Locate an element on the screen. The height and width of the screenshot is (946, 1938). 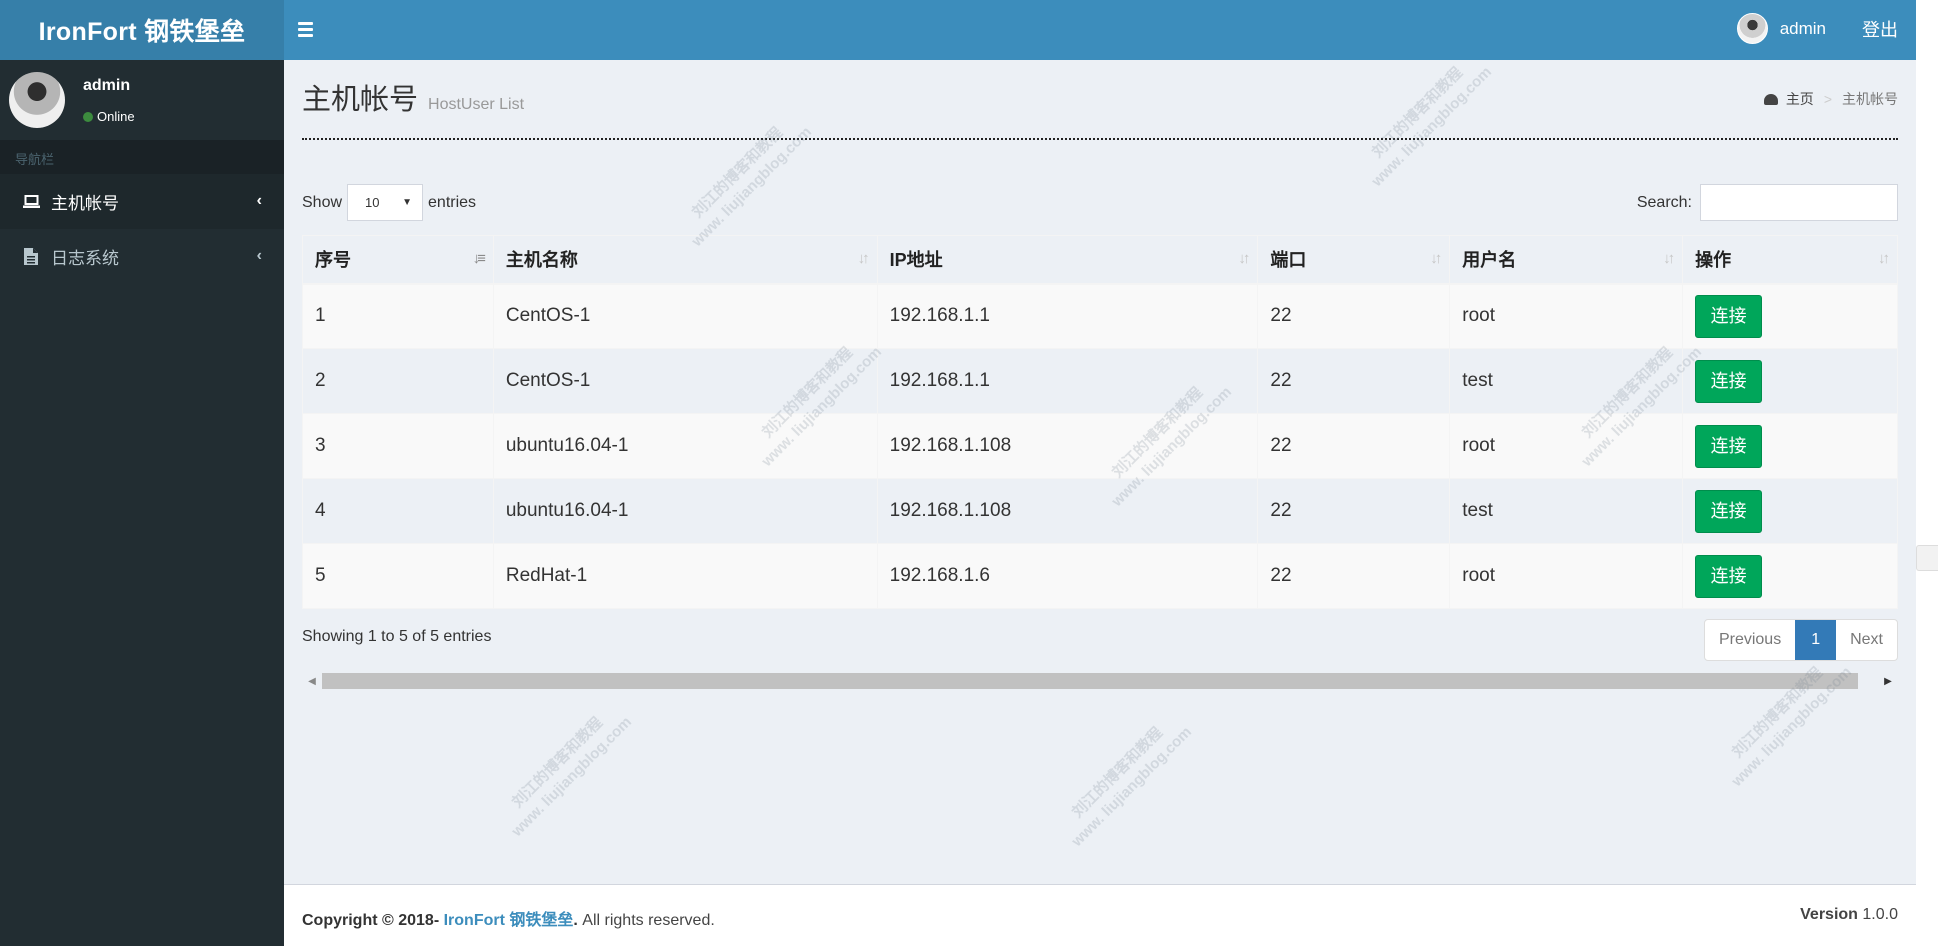
pagination-previous: Previous is located at coordinates (1750, 640).